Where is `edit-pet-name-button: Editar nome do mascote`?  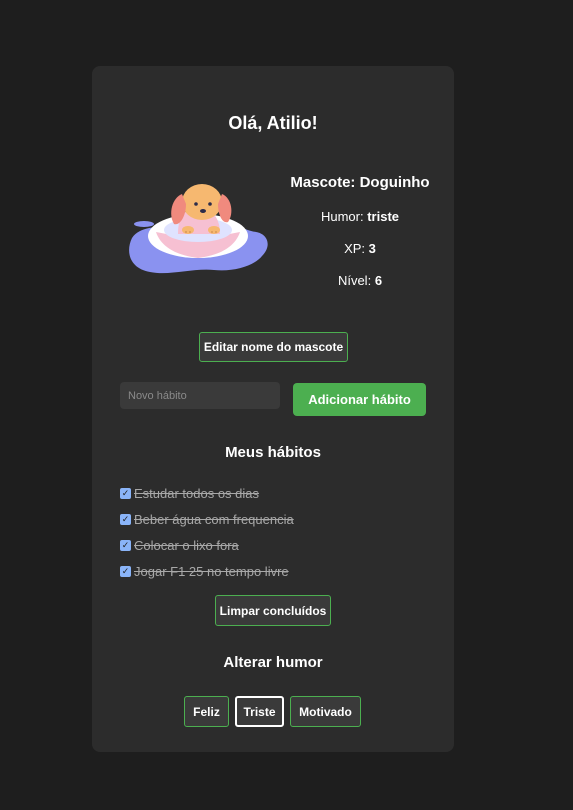
edit-pet-name-button: Editar nome do mascote is located at coordinates (273, 347).